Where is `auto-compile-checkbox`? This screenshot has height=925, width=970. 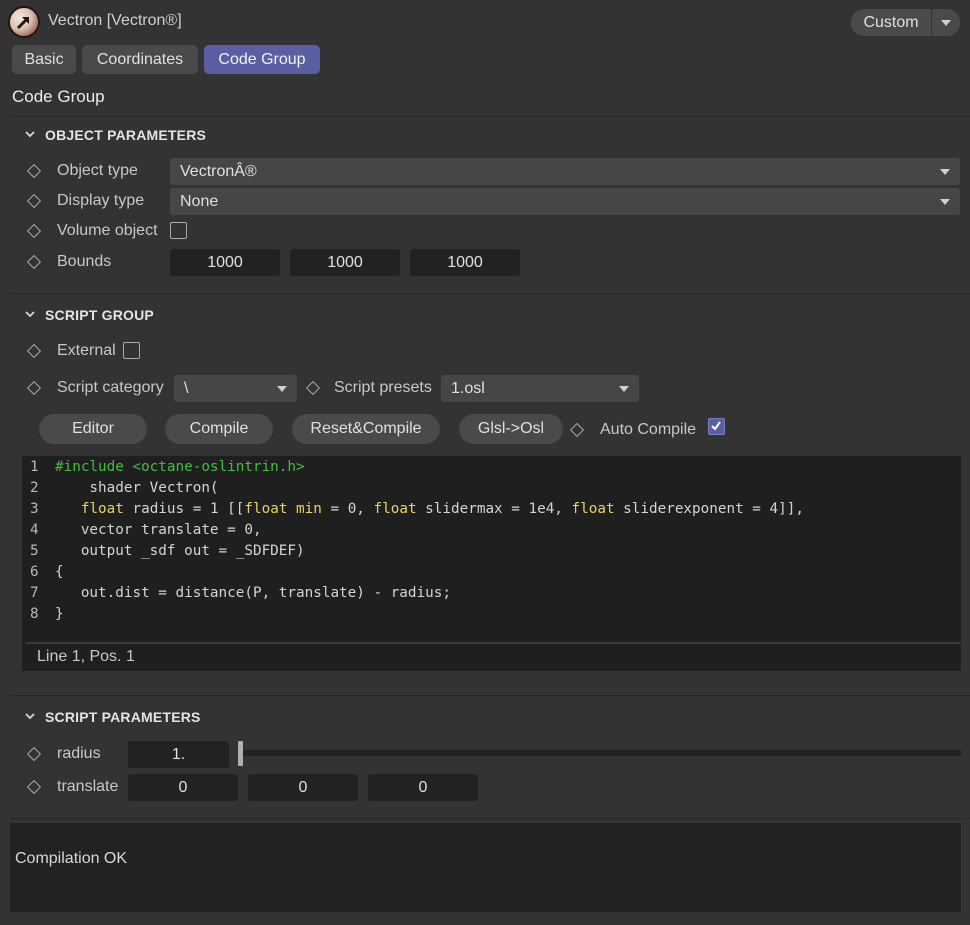
auto-compile-checkbox is located at coordinates (716, 426).